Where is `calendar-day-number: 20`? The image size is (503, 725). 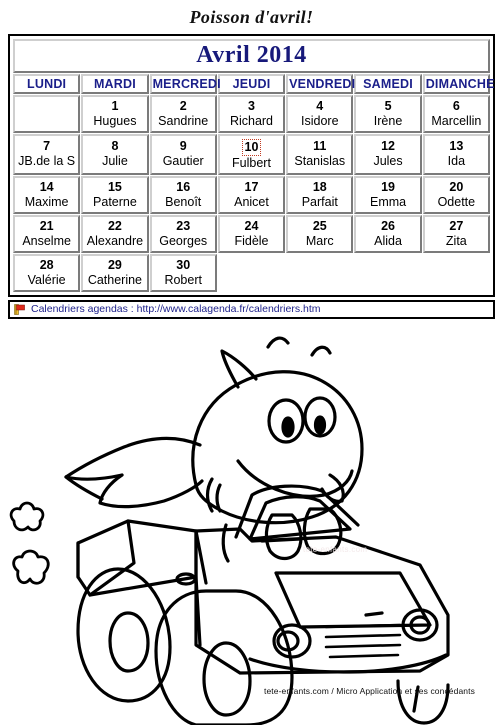
calendar-day-number: 20 is located at coordinates (456, 186).